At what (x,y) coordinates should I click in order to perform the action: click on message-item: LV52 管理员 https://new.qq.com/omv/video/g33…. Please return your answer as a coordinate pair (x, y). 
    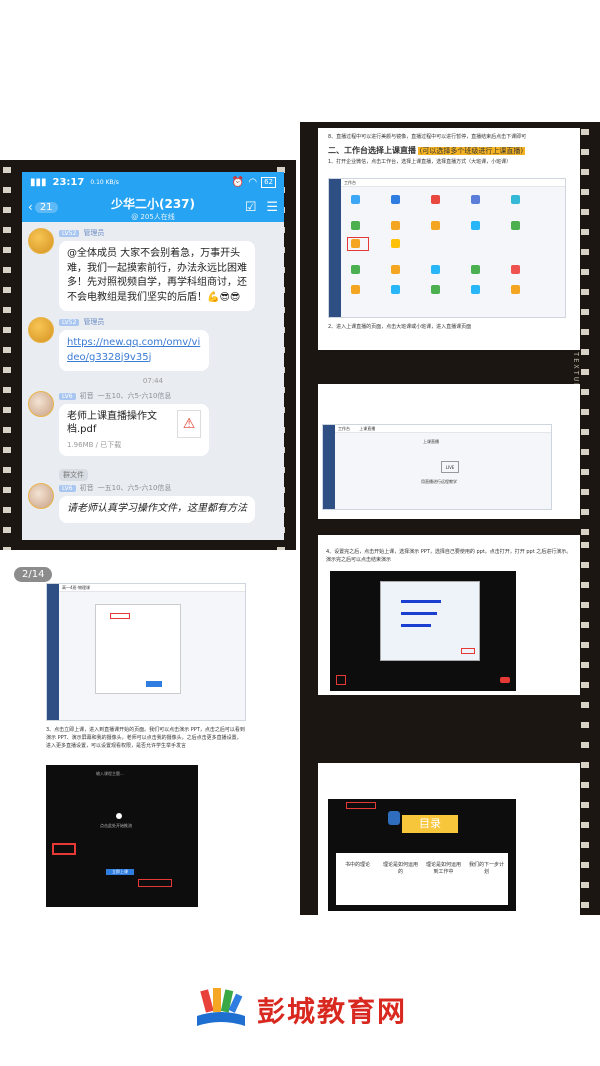
    Looking at the image, I should click on (153, 344).